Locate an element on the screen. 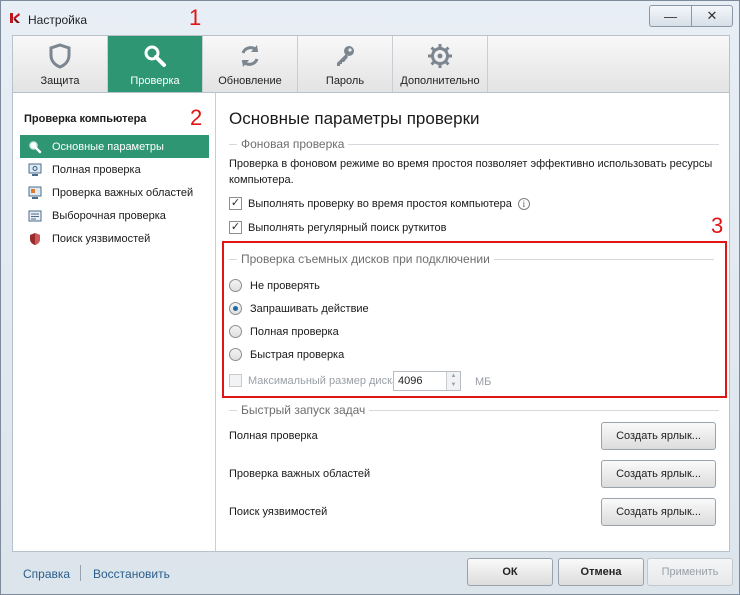 This screenshot has height=595, width=740. tab-password-label: Пароль is located at coordinates (345, 81).